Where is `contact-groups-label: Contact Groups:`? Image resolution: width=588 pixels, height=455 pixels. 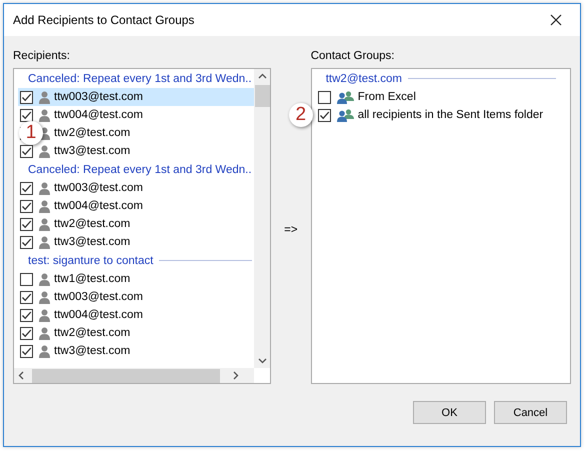
contact-groups-label: Contact Groups: is located at coordinates (353, 56).